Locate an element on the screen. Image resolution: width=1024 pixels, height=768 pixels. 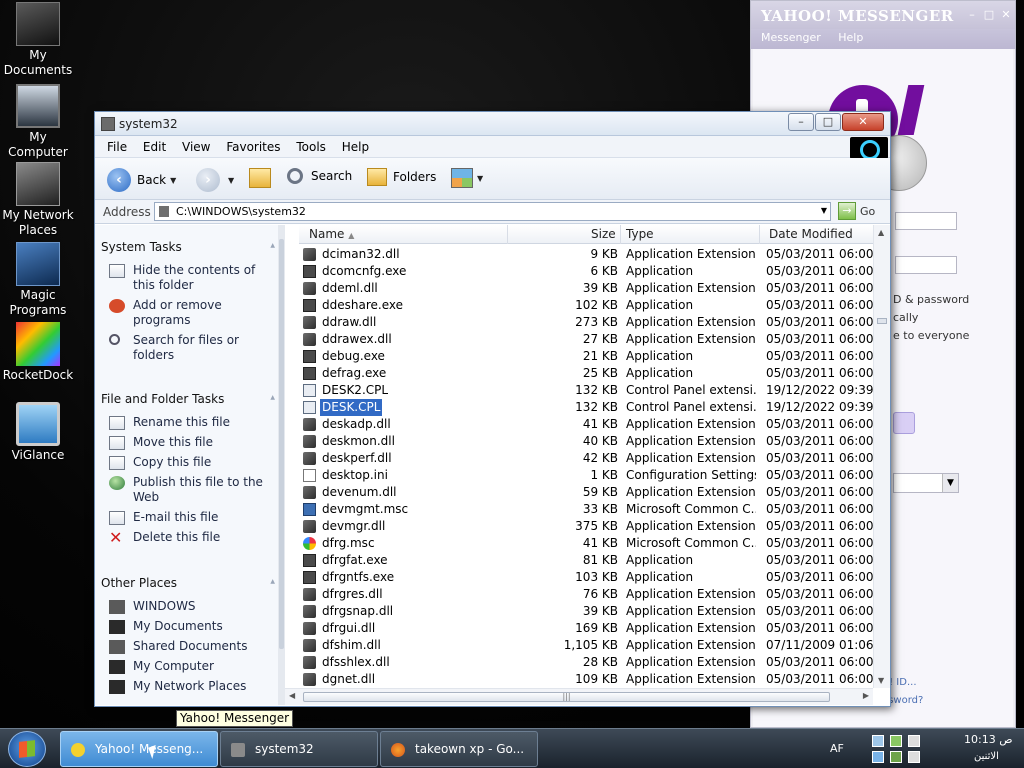
place-windows: WINDOWS is located at coordinates (193, 606).